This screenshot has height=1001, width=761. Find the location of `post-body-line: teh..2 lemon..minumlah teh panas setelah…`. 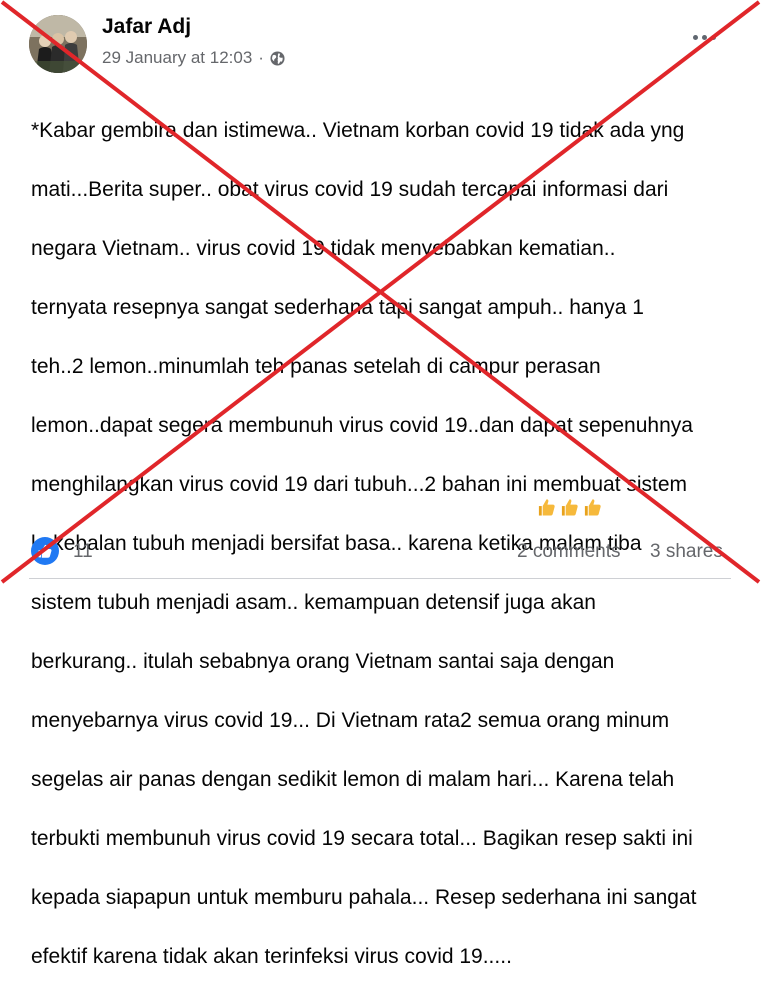

post-body-line: teh..2 lemon..minumlah teh panas setelah… is located at coordinates (316, 366).